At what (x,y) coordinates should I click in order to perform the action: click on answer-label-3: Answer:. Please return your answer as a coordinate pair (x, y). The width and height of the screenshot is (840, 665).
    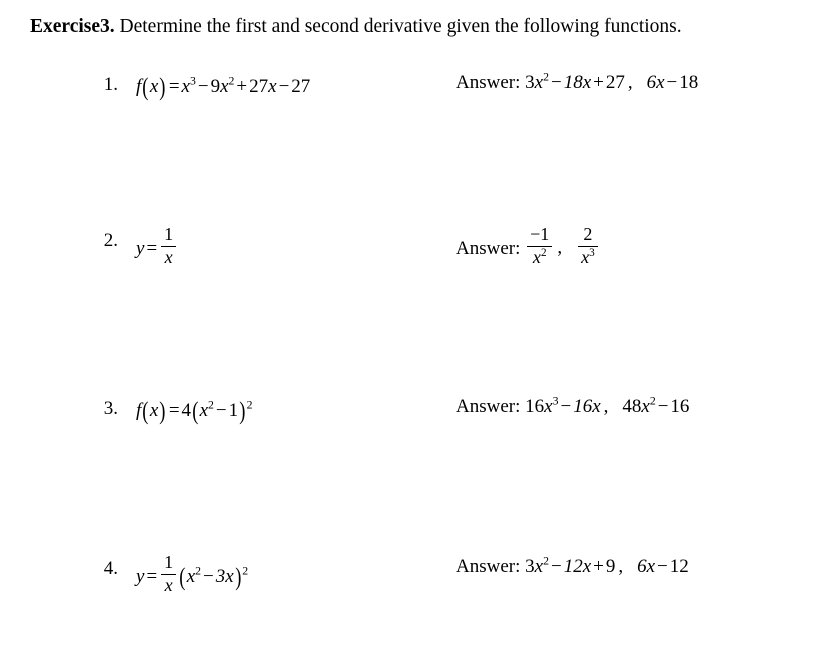
    Looking at the image, I should click on (488, 406).